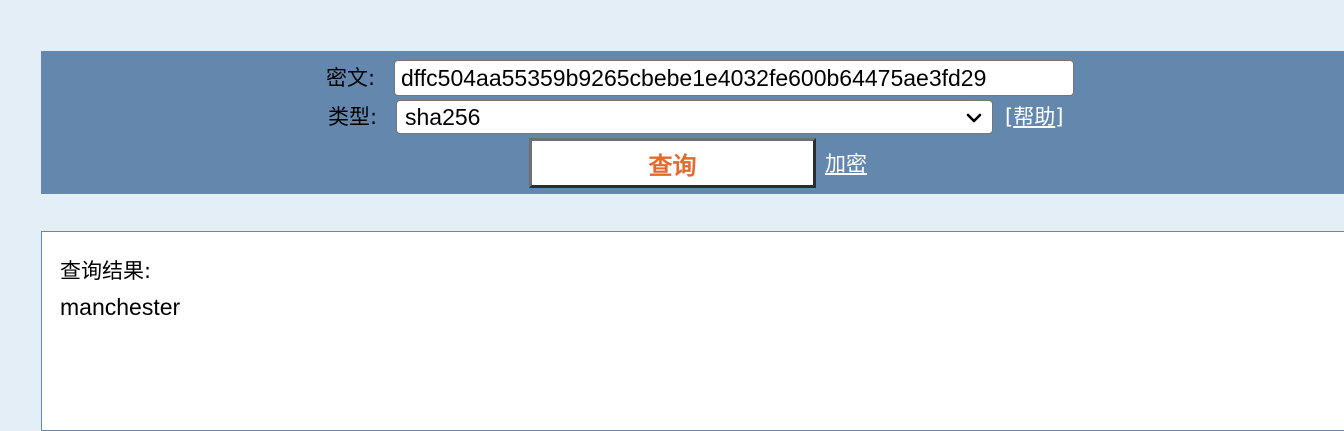  I want to click on help-link-group: [帮助], so click(1034, 117).